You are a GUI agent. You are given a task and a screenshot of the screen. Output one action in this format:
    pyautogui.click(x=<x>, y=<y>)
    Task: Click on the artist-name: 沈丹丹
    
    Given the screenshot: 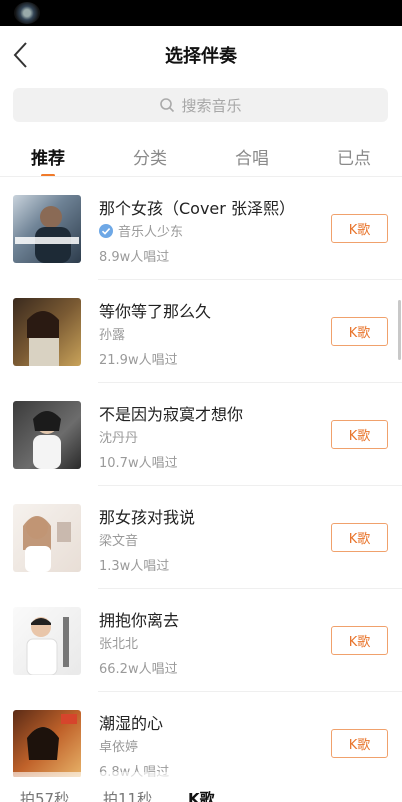 What is the action you would take?
    pyautogui.click(x=118, y=436)
    